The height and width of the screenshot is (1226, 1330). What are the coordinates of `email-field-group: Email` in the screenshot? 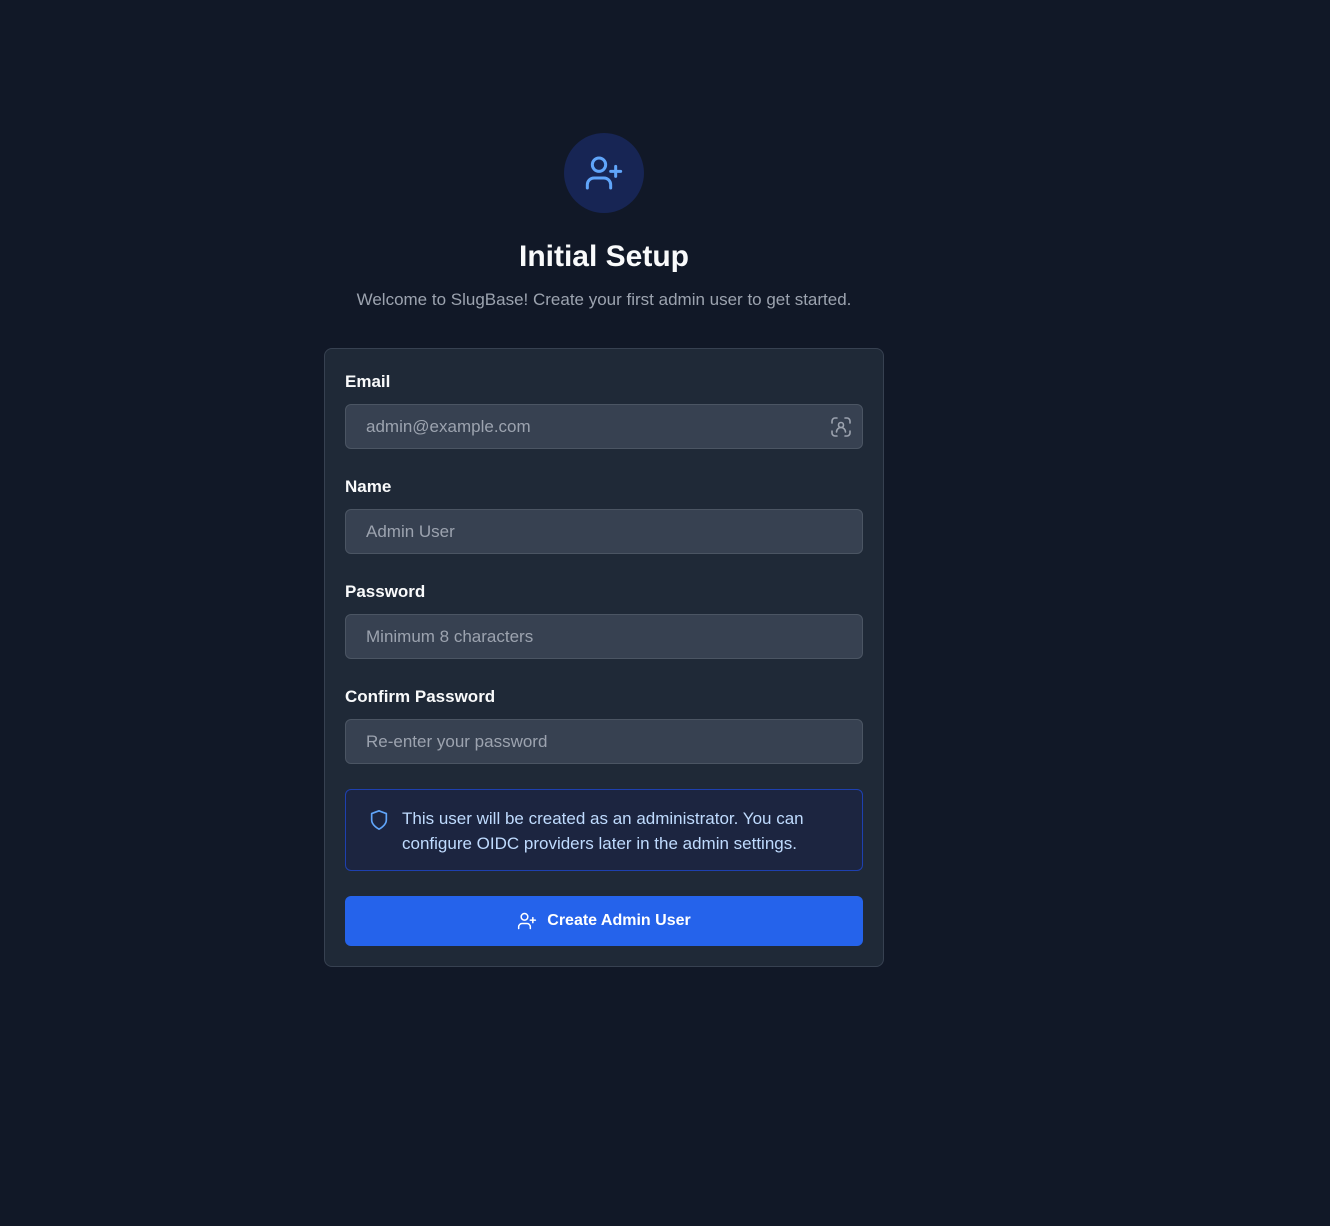 It's located at (604, 409).